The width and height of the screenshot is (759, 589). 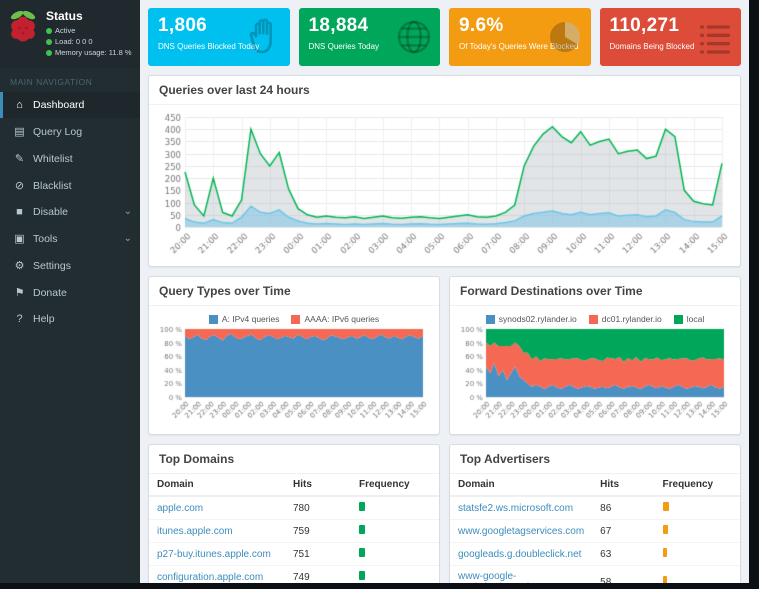 I want to click on legend-item: local, so click(x=688, y=319).